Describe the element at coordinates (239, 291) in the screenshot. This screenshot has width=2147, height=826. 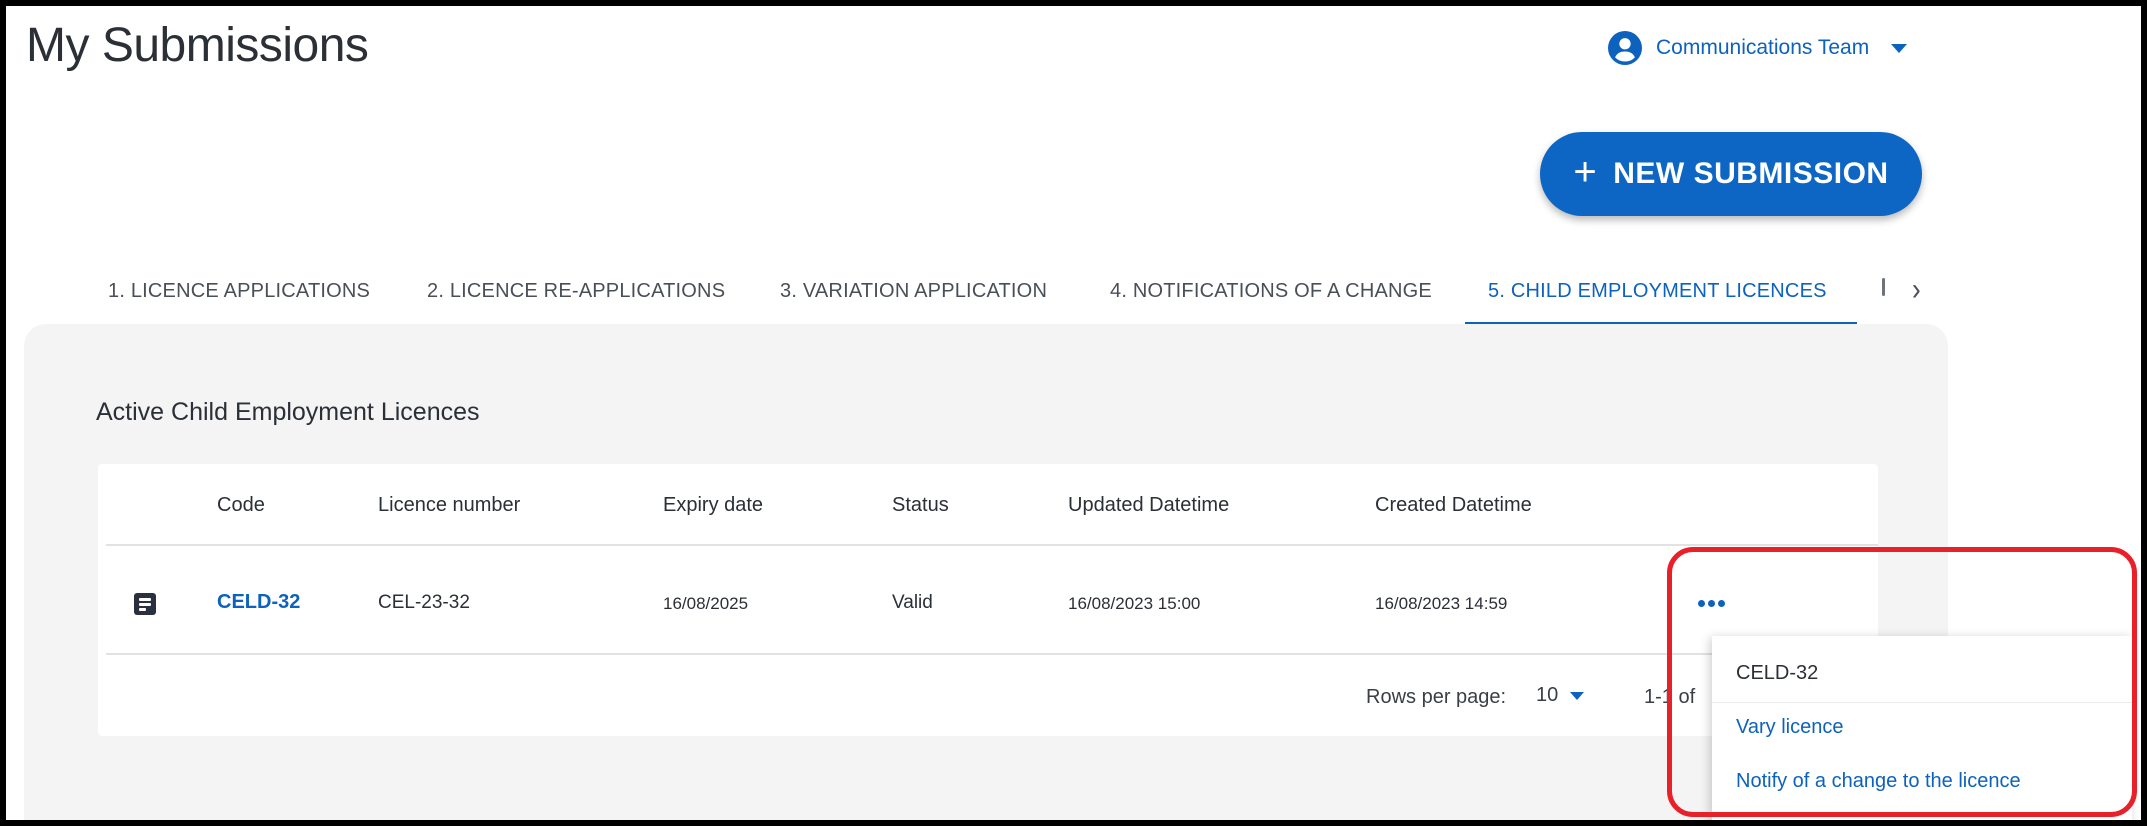
I see `tab-licence-applications: 1. LICENCE APPLICATIONS` at that location.